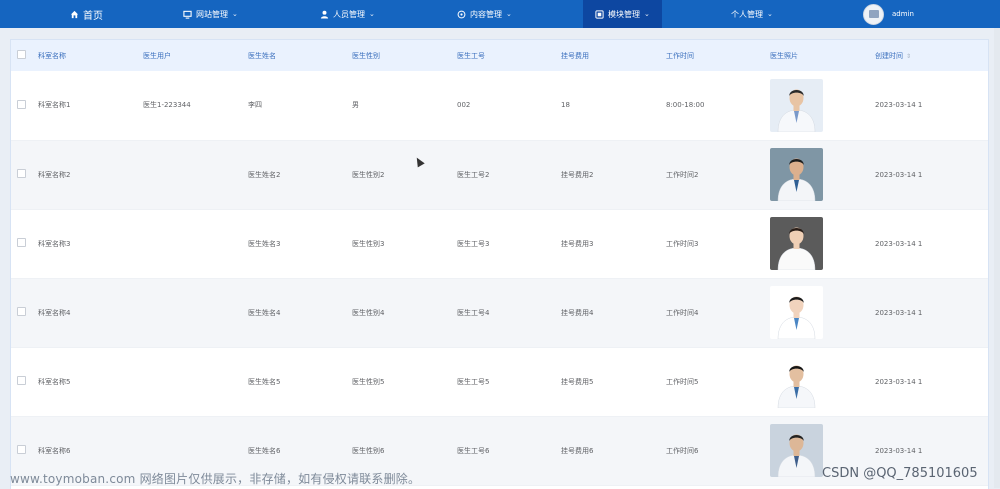  I want to click on module-icon, so click(599, 14).